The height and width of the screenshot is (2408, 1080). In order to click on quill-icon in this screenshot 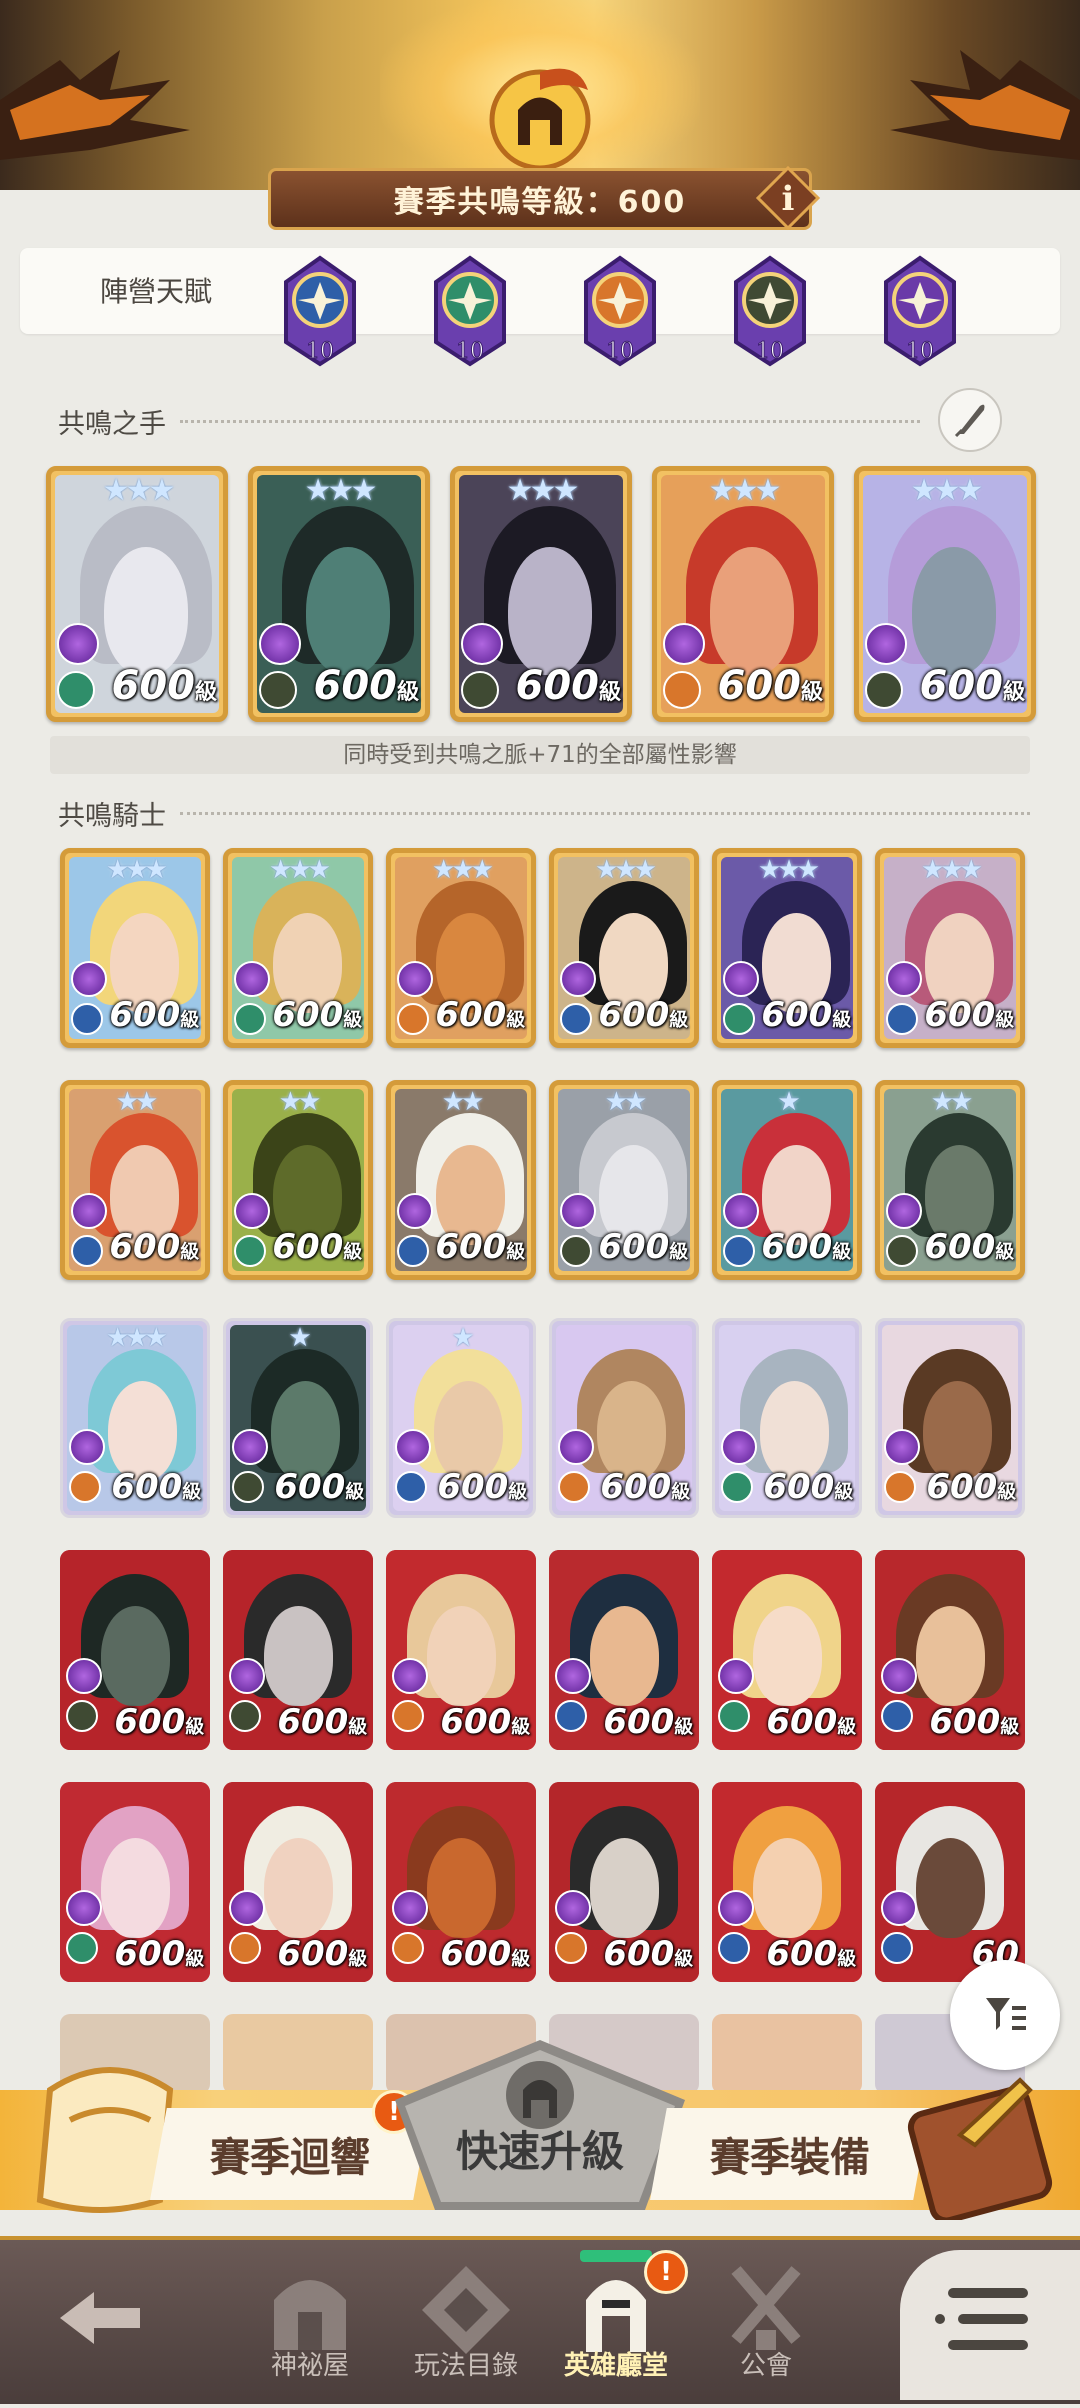, I will do `click(969, 421)`.